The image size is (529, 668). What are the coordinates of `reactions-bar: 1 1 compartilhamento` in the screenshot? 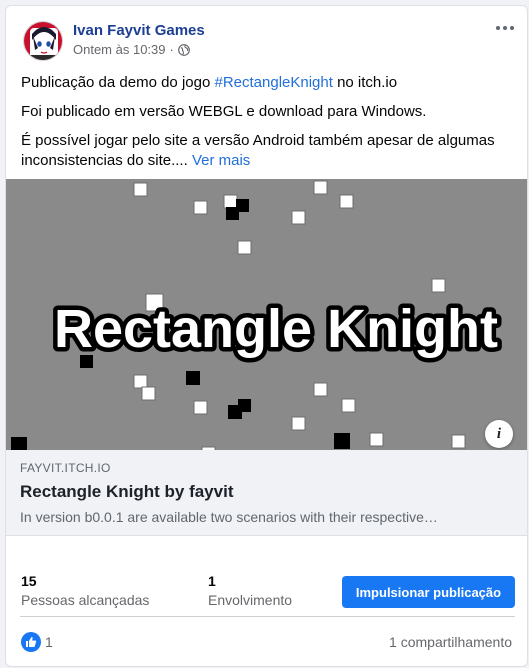 It's located at (266, 643).